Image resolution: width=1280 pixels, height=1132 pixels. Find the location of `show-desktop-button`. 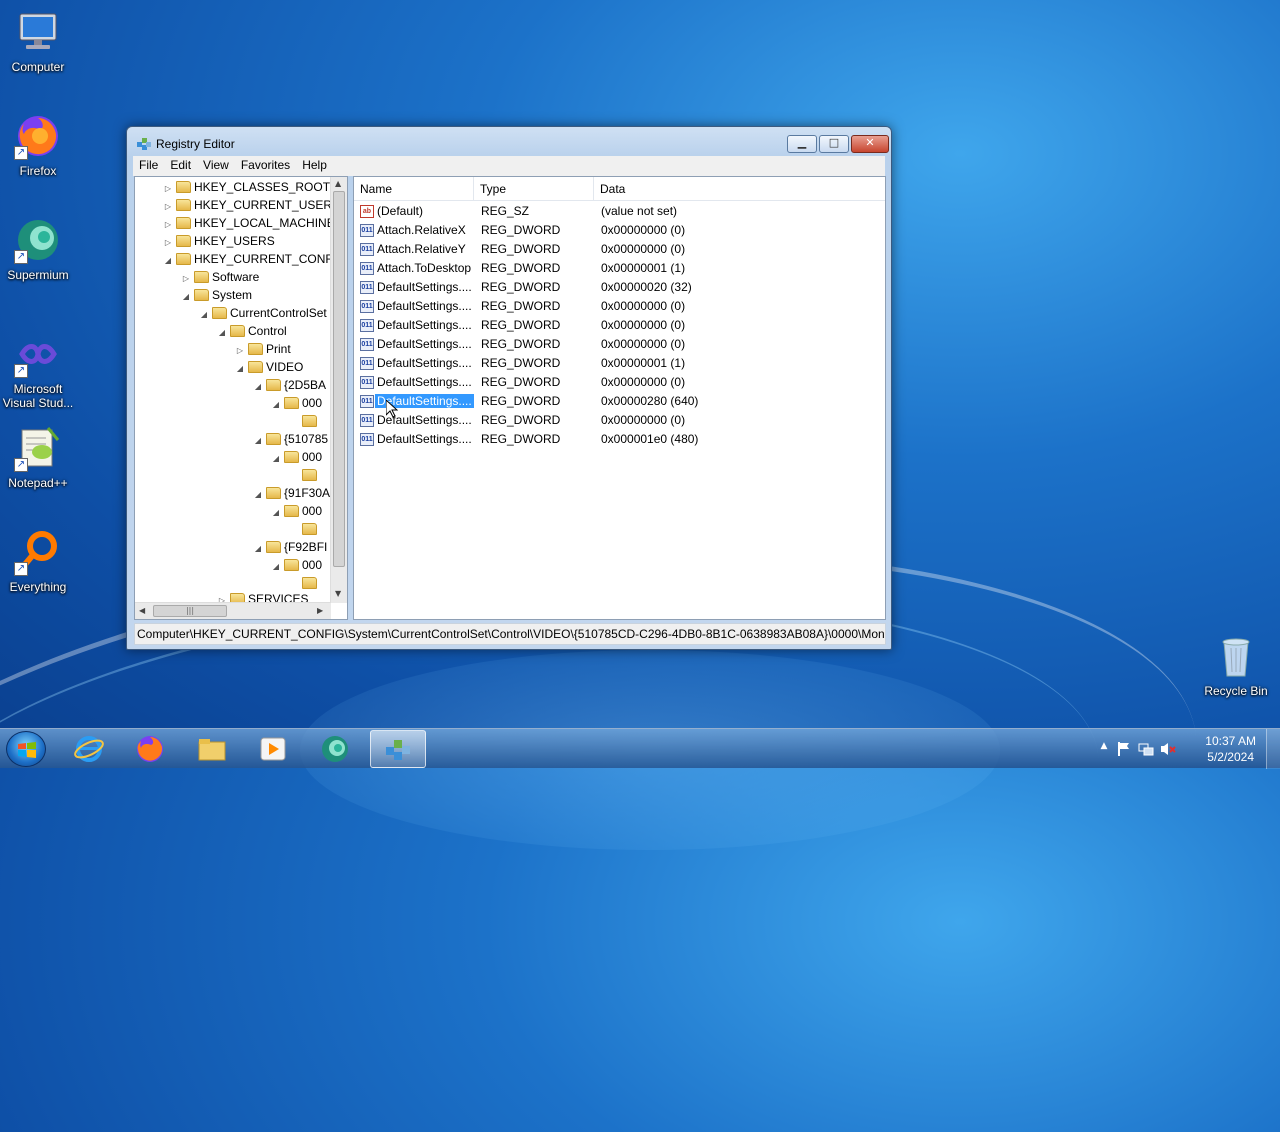

show-desktop-button is located at coordinates (1273, 749).